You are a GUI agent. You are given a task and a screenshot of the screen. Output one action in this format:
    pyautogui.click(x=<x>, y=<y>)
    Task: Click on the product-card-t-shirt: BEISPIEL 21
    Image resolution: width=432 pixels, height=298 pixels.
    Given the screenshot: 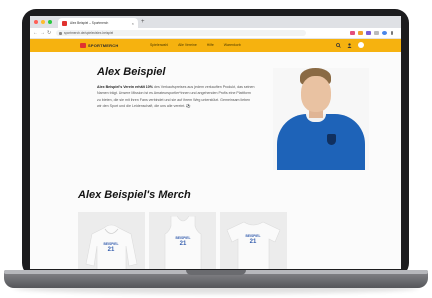 What is the action you would take?
    pyautogui.click(x=253, y=240)
    